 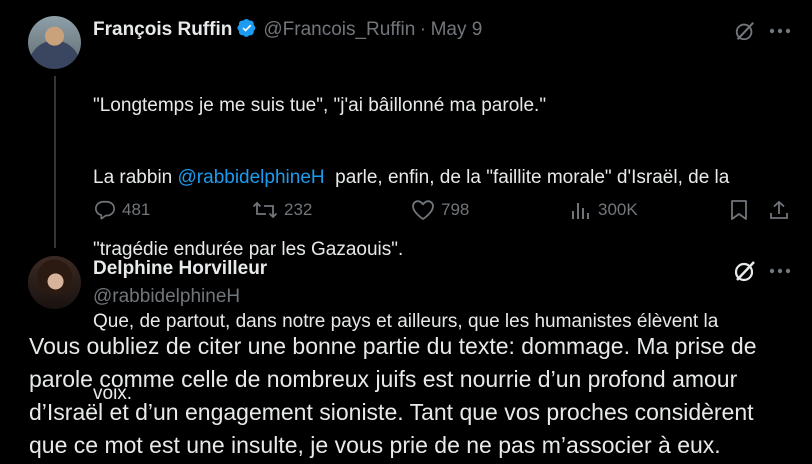 I want to click on repost-count: 232, so click(x=298, y=209).